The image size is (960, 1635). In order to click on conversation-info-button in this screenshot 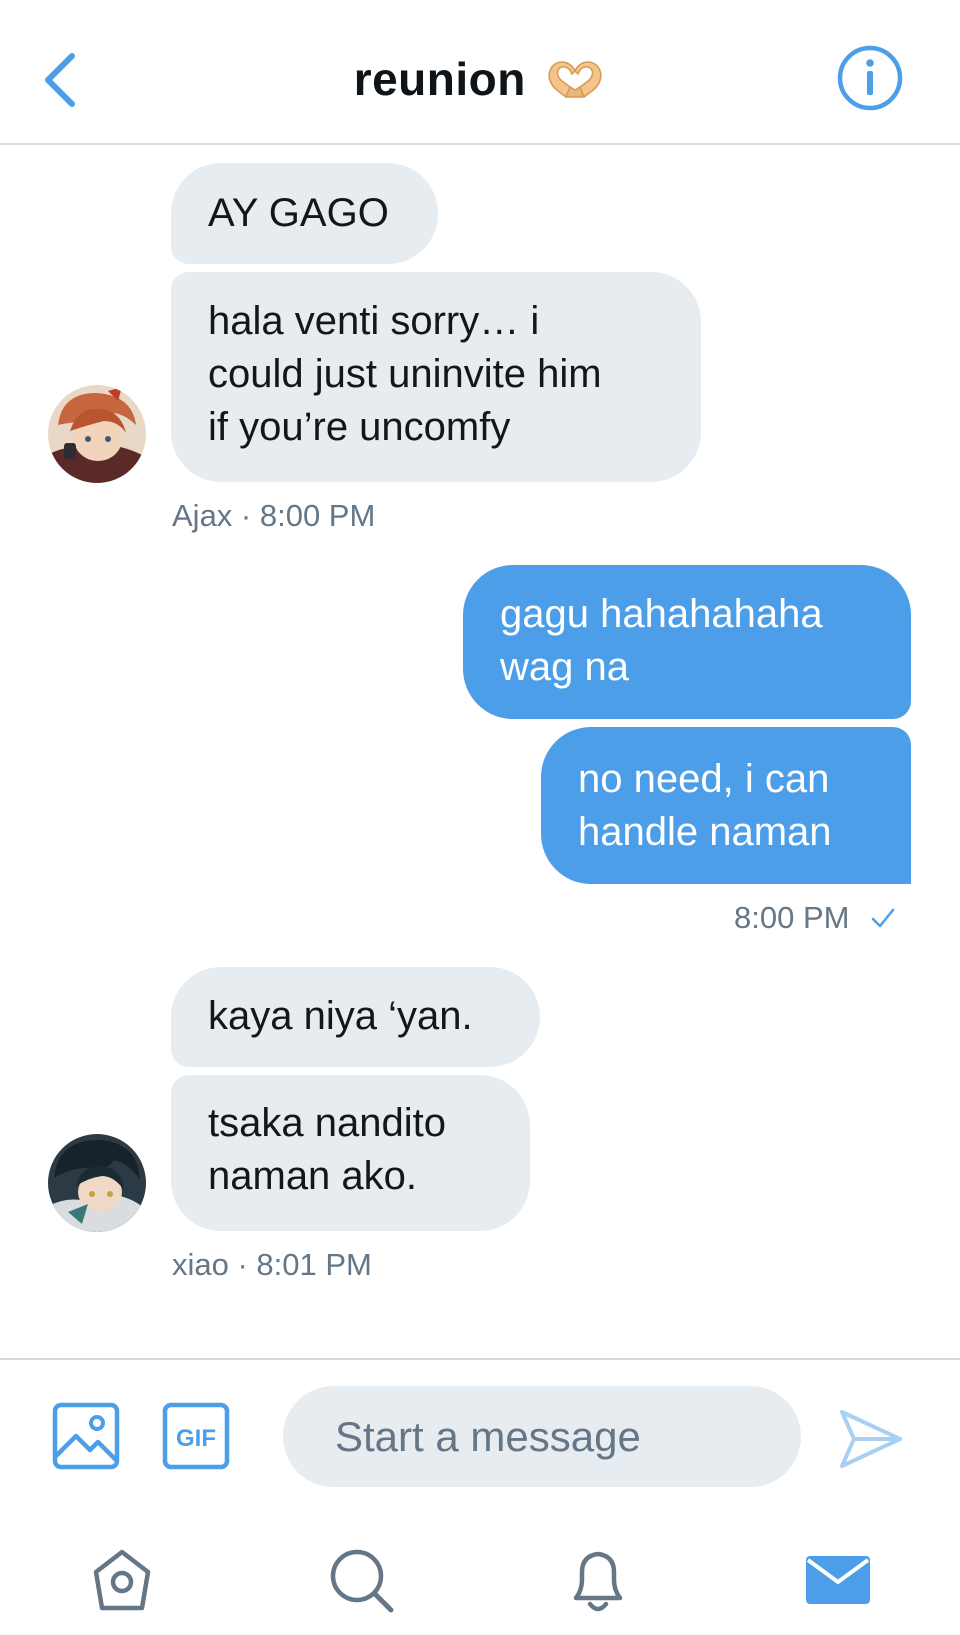, I will do `click(870, 78)`.